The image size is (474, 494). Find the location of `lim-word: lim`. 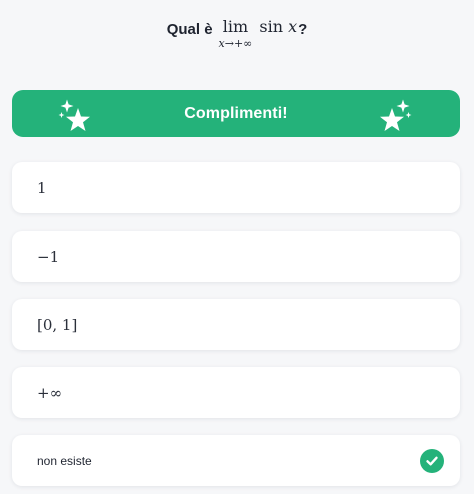

lim-word: lim is located at coordinates (235, 26).